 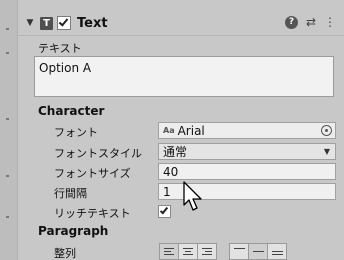 What do you see at coordinates (181, 35) in the screenshot?
I see `header-divider` at bounding box center [181, 35].